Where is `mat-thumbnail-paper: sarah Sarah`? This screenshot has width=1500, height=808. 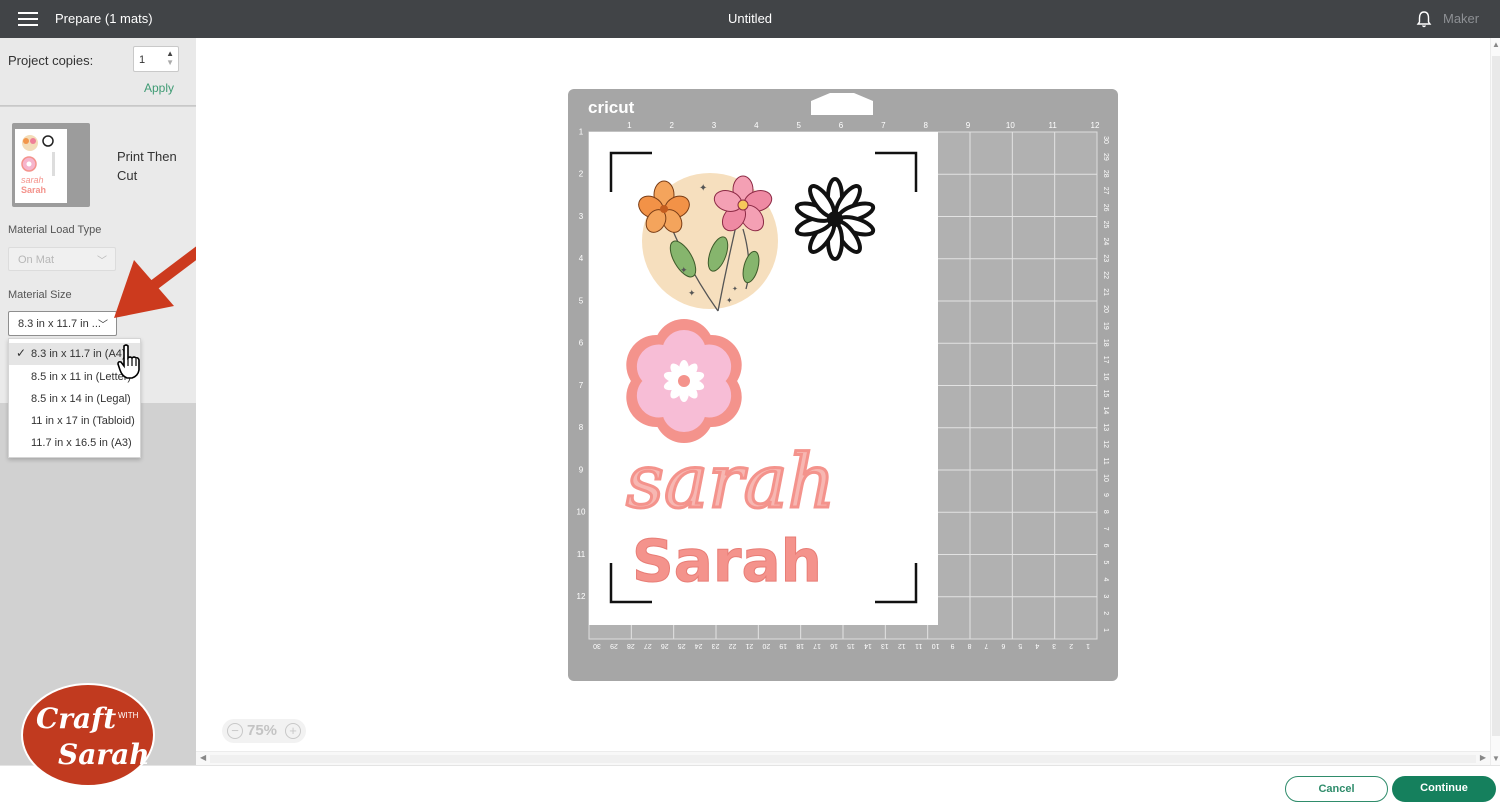 mat-thumbnail-paper: sarah Sarah is located at coordinates (41, 166).